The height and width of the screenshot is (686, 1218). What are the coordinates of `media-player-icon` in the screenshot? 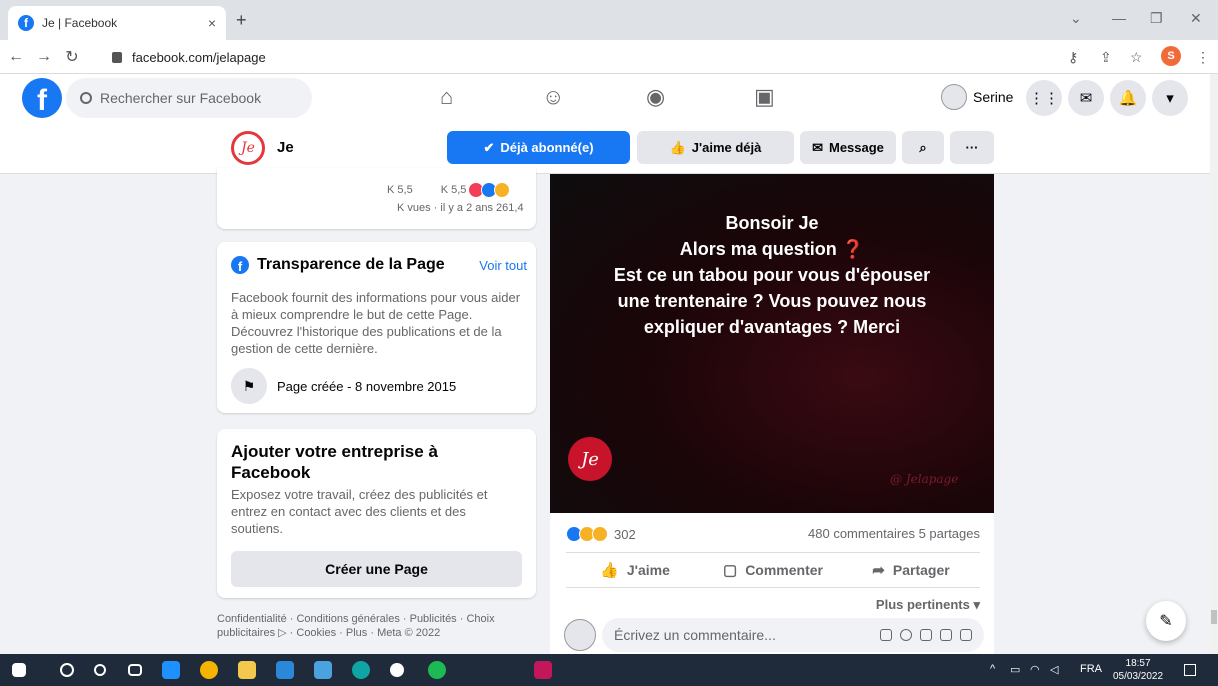 It's located at (285, 670).